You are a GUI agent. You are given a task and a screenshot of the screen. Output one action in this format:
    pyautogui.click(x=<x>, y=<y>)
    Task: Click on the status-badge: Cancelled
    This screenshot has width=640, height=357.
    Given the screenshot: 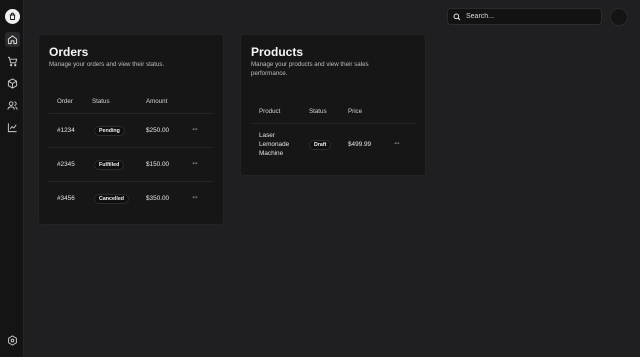 What is the action you would take?
    pyautogui.click(x=112, y=199)
    